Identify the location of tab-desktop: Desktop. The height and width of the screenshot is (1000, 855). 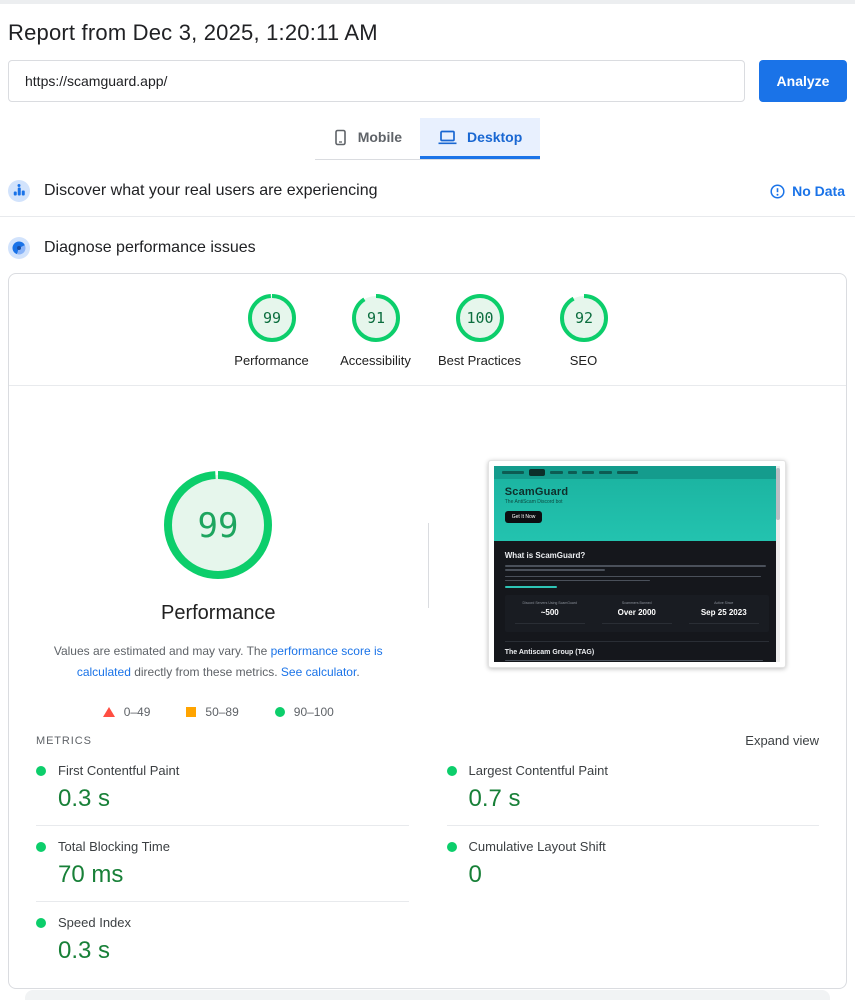
(480, 138).